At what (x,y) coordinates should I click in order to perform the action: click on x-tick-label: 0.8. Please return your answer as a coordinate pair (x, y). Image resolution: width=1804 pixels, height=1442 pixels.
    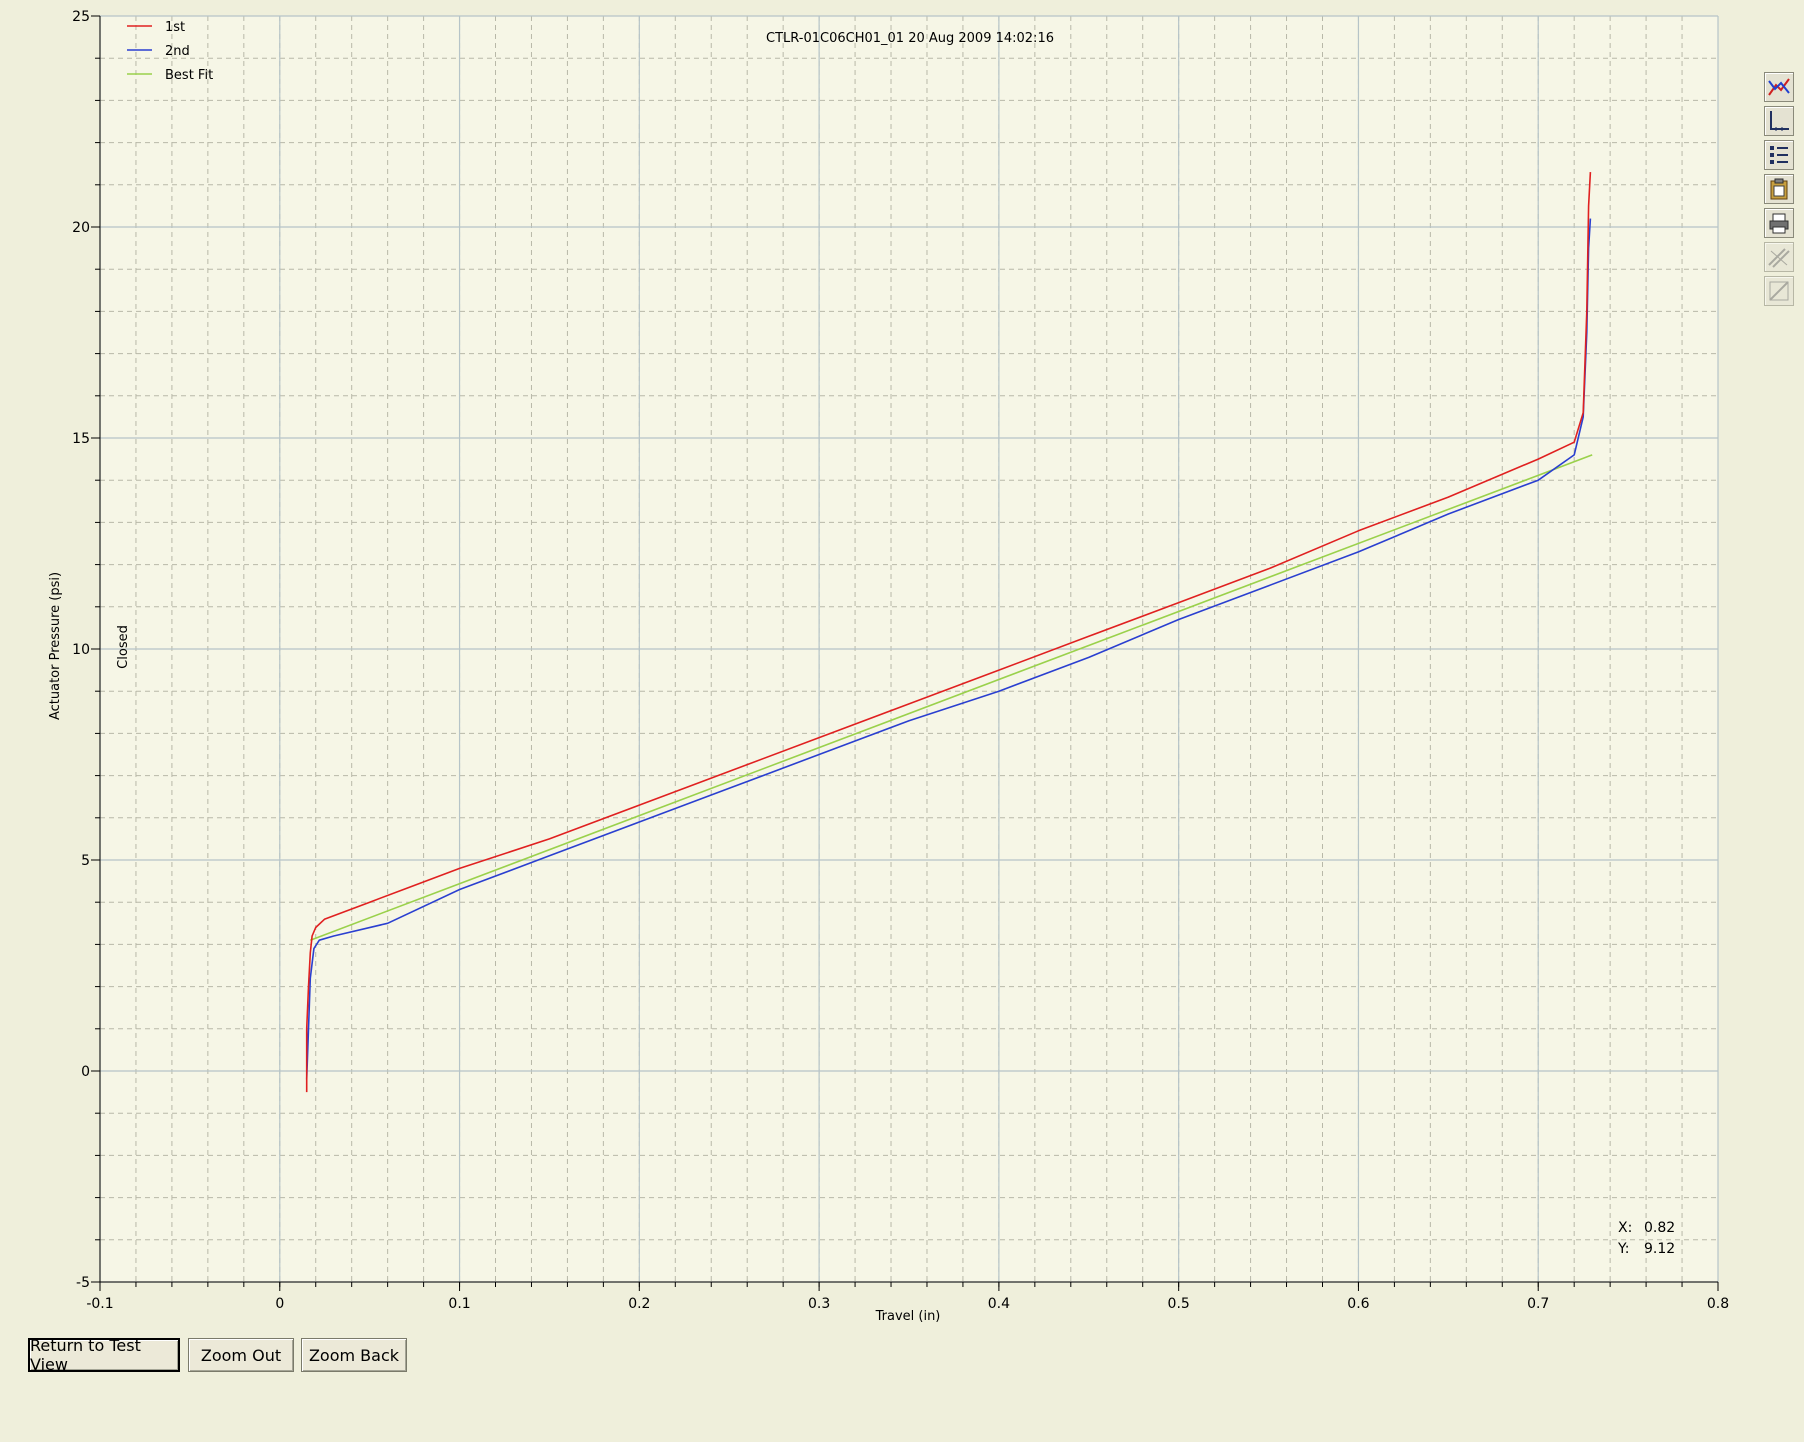
    Looking at the image, I should click on (1718, 1304).